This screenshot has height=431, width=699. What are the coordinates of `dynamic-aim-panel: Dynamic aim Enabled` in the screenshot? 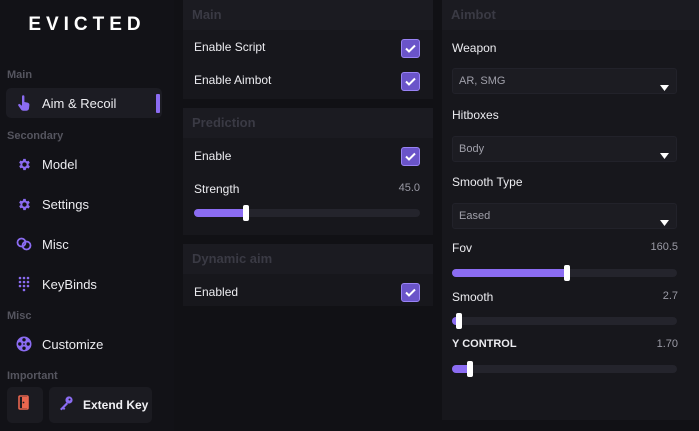 It's located at (308, 275).